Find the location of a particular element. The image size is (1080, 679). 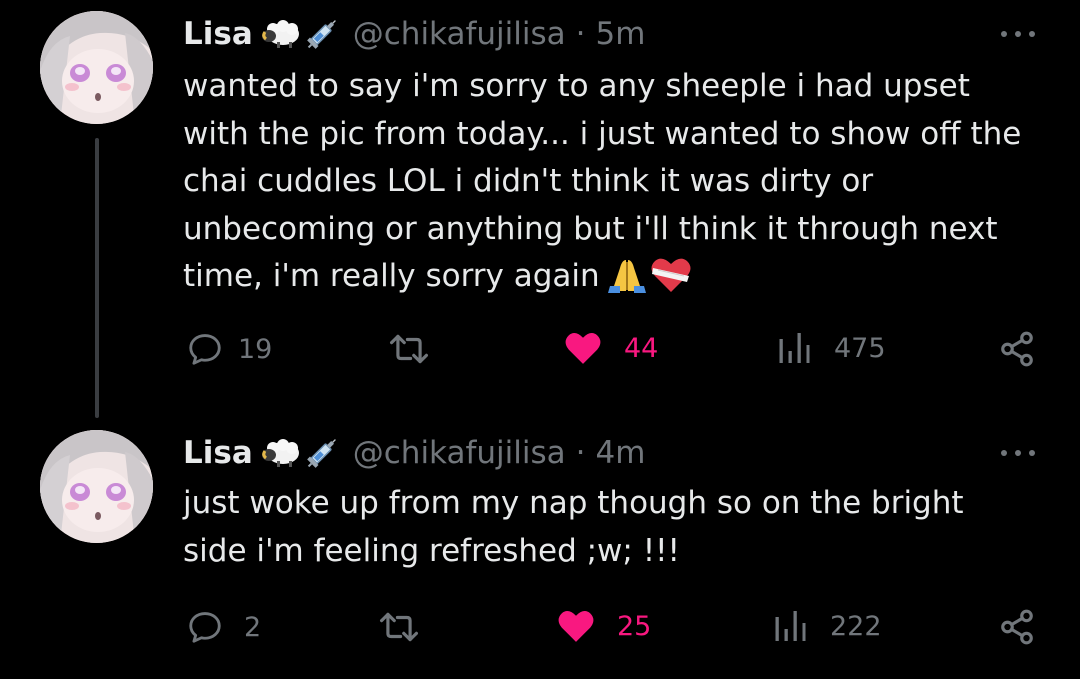

views-button: 475 is located at coordinates (831, 348).